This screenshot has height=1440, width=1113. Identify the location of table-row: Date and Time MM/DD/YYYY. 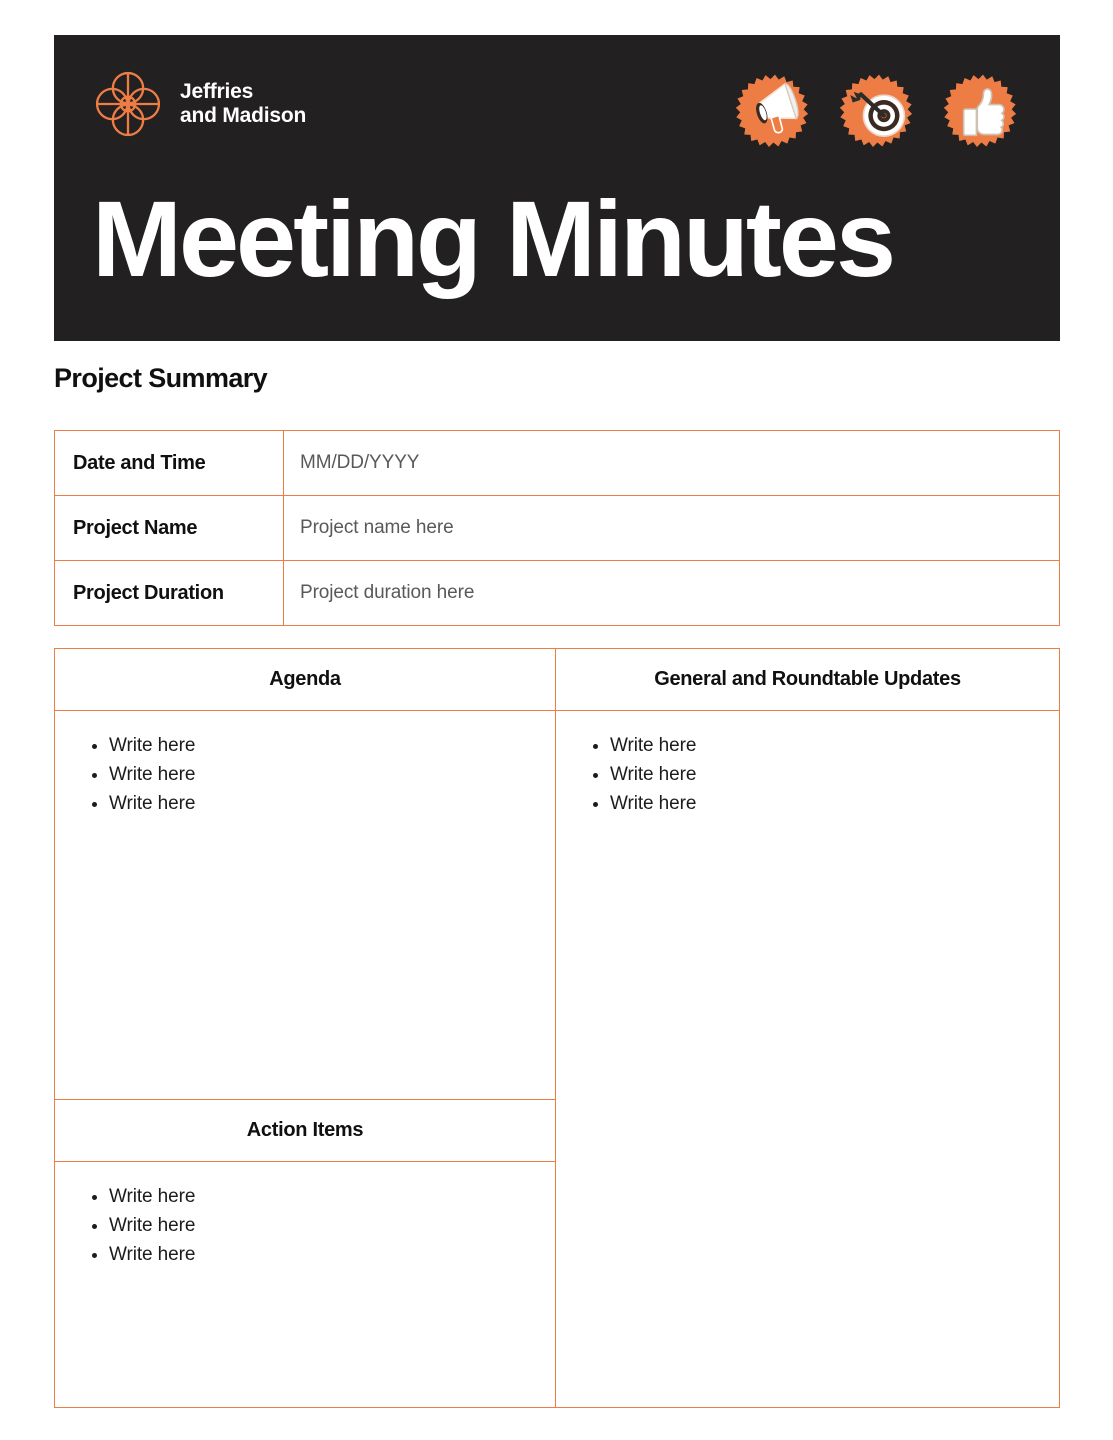
(557, 463).